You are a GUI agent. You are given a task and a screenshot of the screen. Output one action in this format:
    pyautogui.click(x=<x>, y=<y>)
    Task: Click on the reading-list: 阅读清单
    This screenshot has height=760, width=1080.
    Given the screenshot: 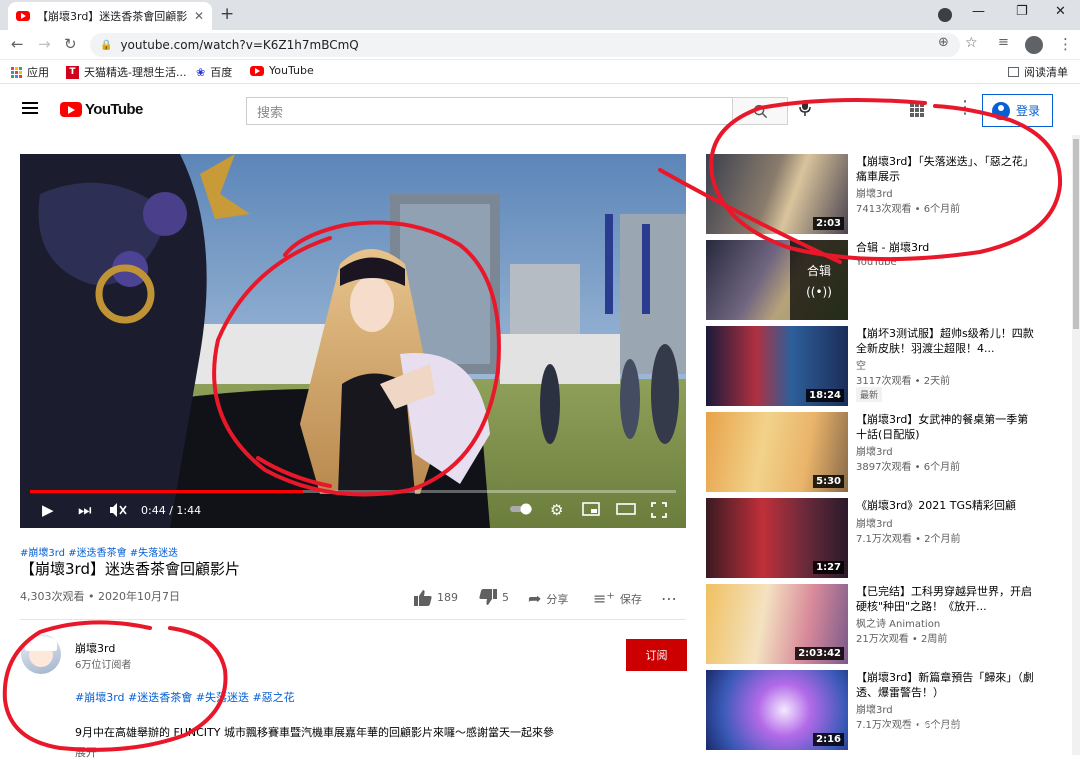 What is the action you would take?
    pyautogui.click(x=1038, y=72)
    